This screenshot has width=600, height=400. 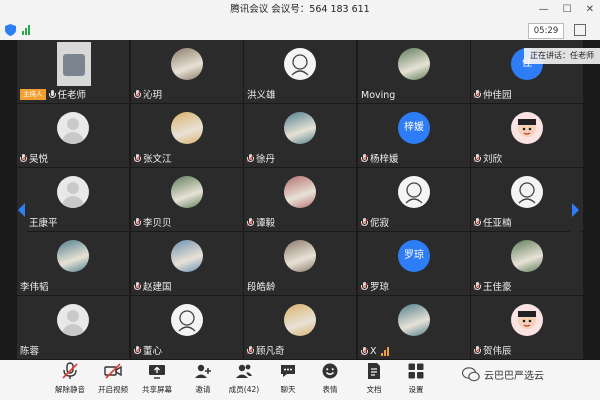 I want to click on participant-tile: 张文江, so click(x=187, y=135).